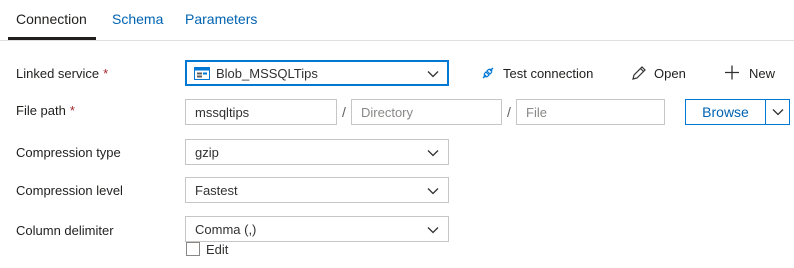 This screenshot has height=268, width=794. Describe the element at coordinates (222, 112) in the screenshot. I see `container-value: mssqltips` at that location.